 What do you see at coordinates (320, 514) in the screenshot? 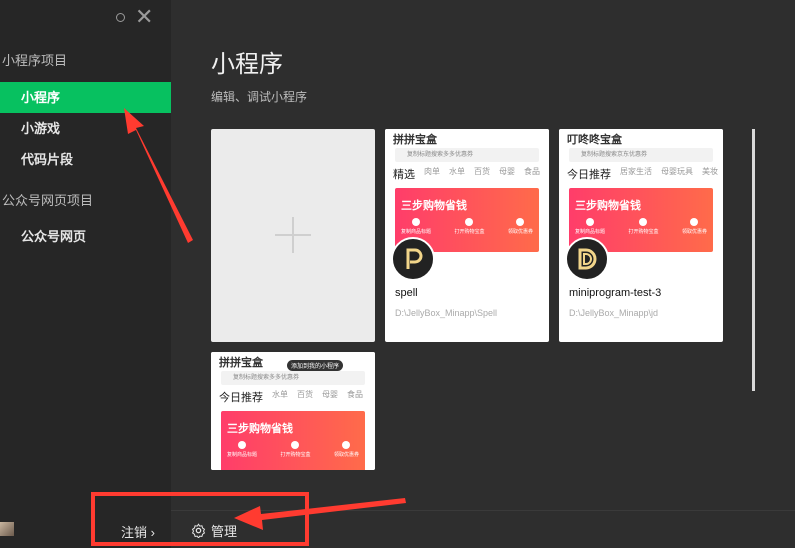
I see `annotation-arrow-left` at bounding box center [320, 514].